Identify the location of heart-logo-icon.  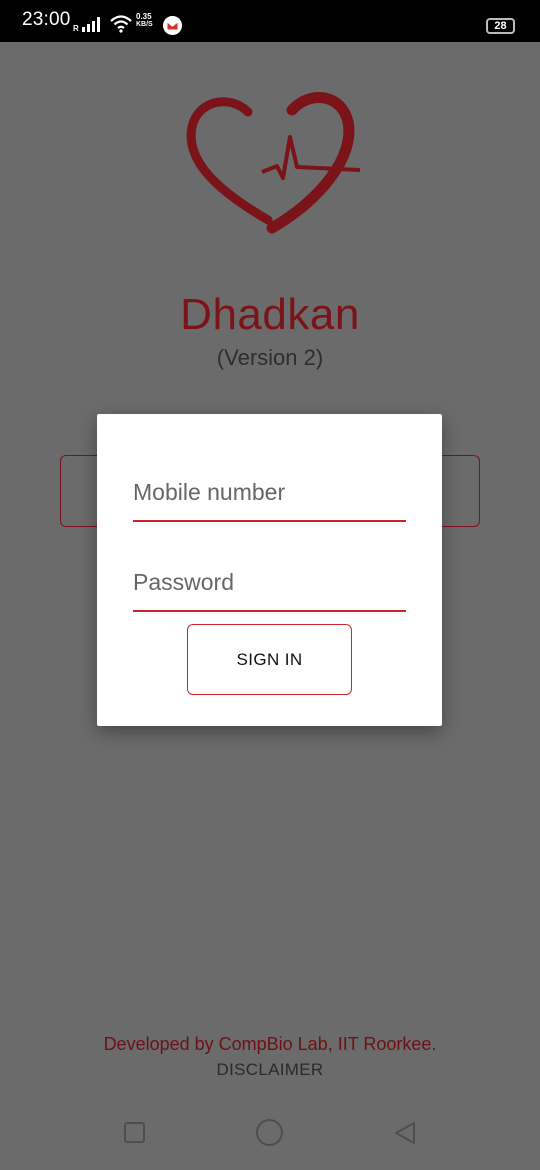
(273, 163).